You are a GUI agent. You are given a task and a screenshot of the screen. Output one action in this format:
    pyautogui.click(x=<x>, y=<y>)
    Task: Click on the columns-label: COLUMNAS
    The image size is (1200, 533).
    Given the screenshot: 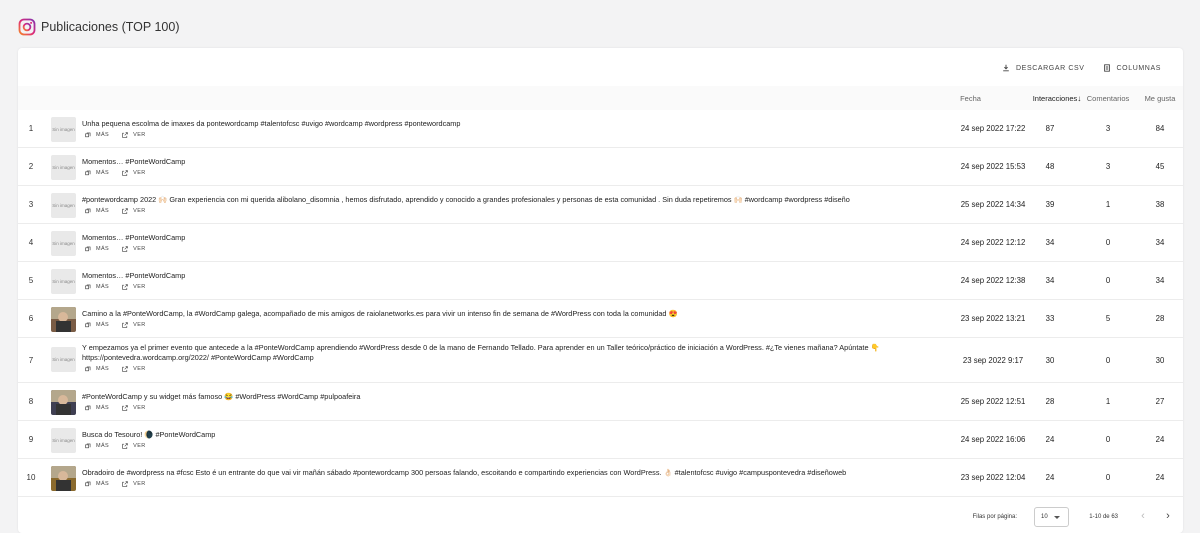 What is the action you would take?
    pyautogui.click(x=1138, y=68)
    